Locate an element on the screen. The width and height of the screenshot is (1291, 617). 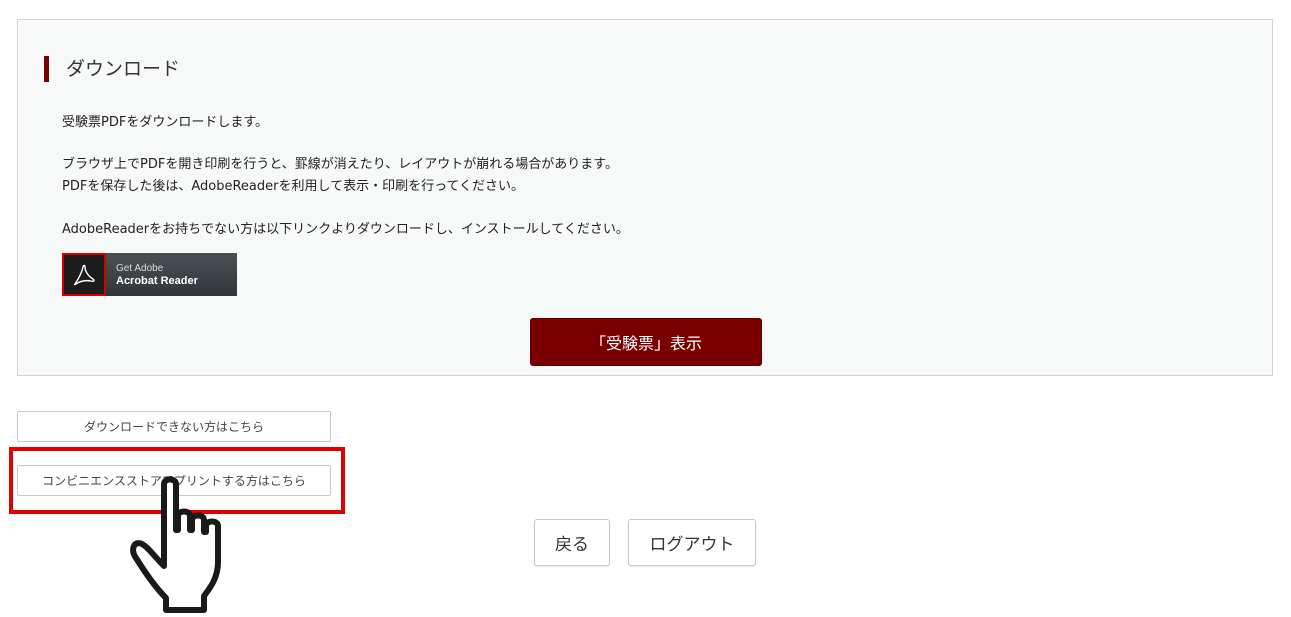
section-title: ダウンロード is located at coordinates (112, 69).